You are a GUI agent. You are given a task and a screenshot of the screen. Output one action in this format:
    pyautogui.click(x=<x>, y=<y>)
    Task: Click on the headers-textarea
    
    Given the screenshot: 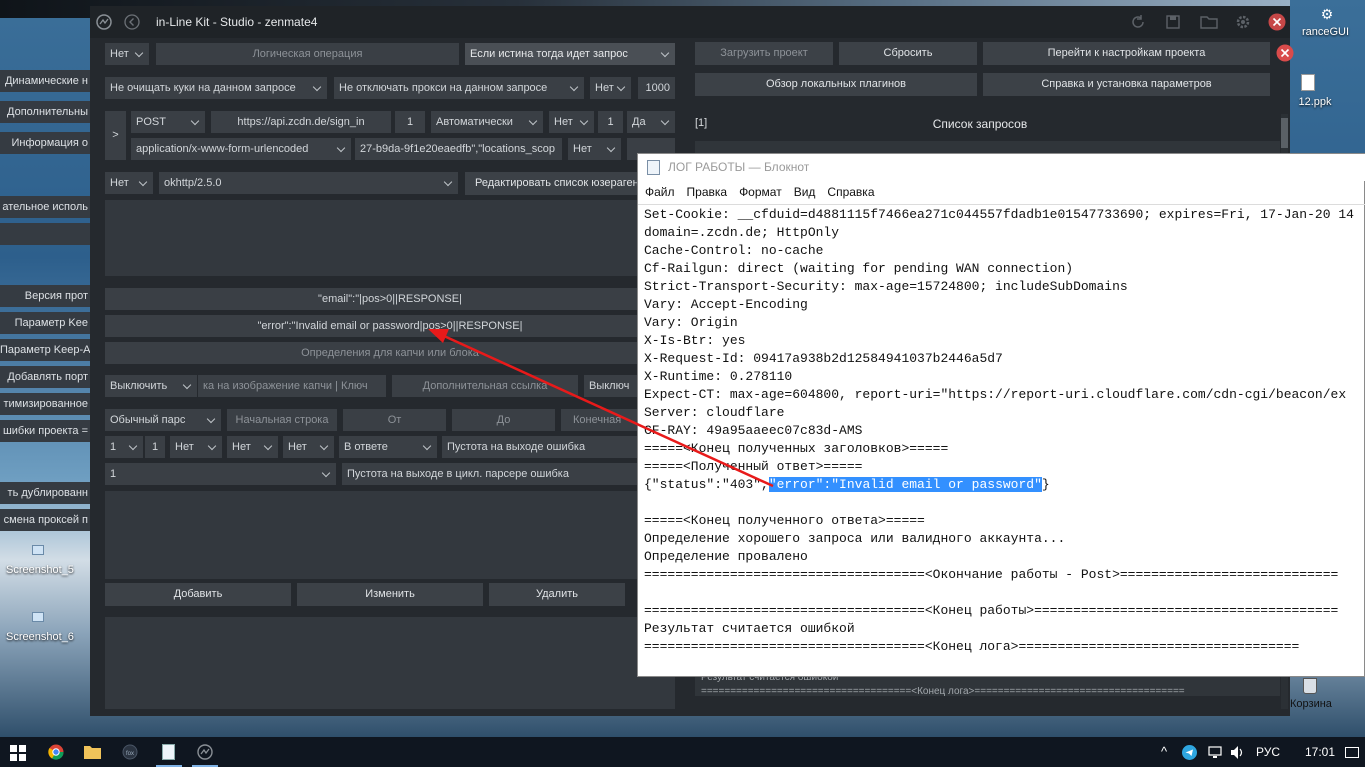 What is the action you would take?
    pyautogui.click(x=390, y=238)
    